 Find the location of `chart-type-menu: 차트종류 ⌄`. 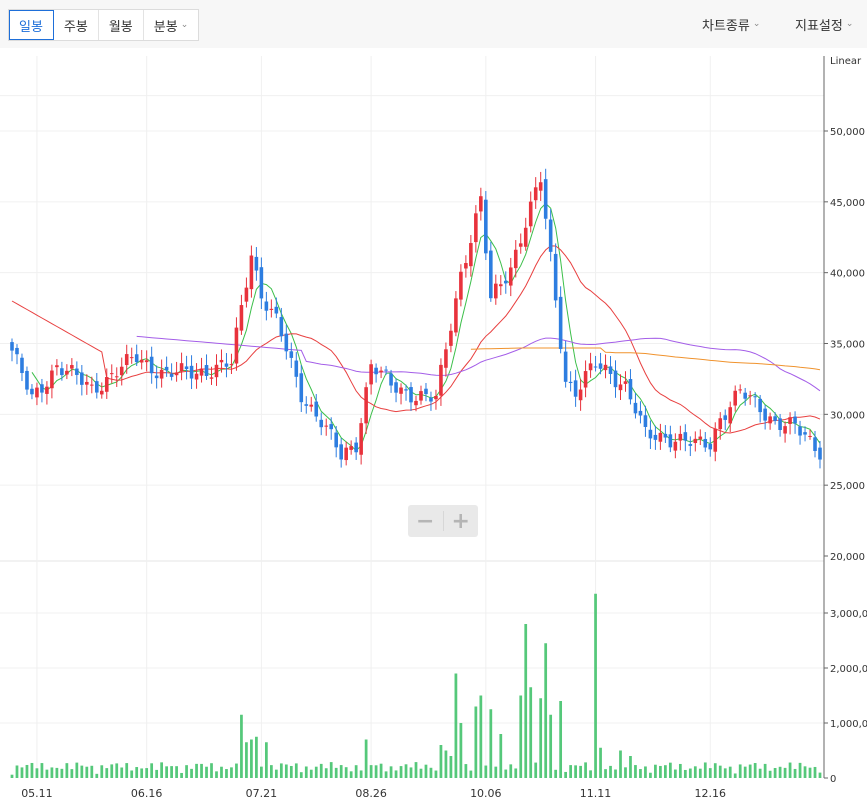

chart-type-menu: 차트종류 ⌄ is located at coordinates (731, 24).